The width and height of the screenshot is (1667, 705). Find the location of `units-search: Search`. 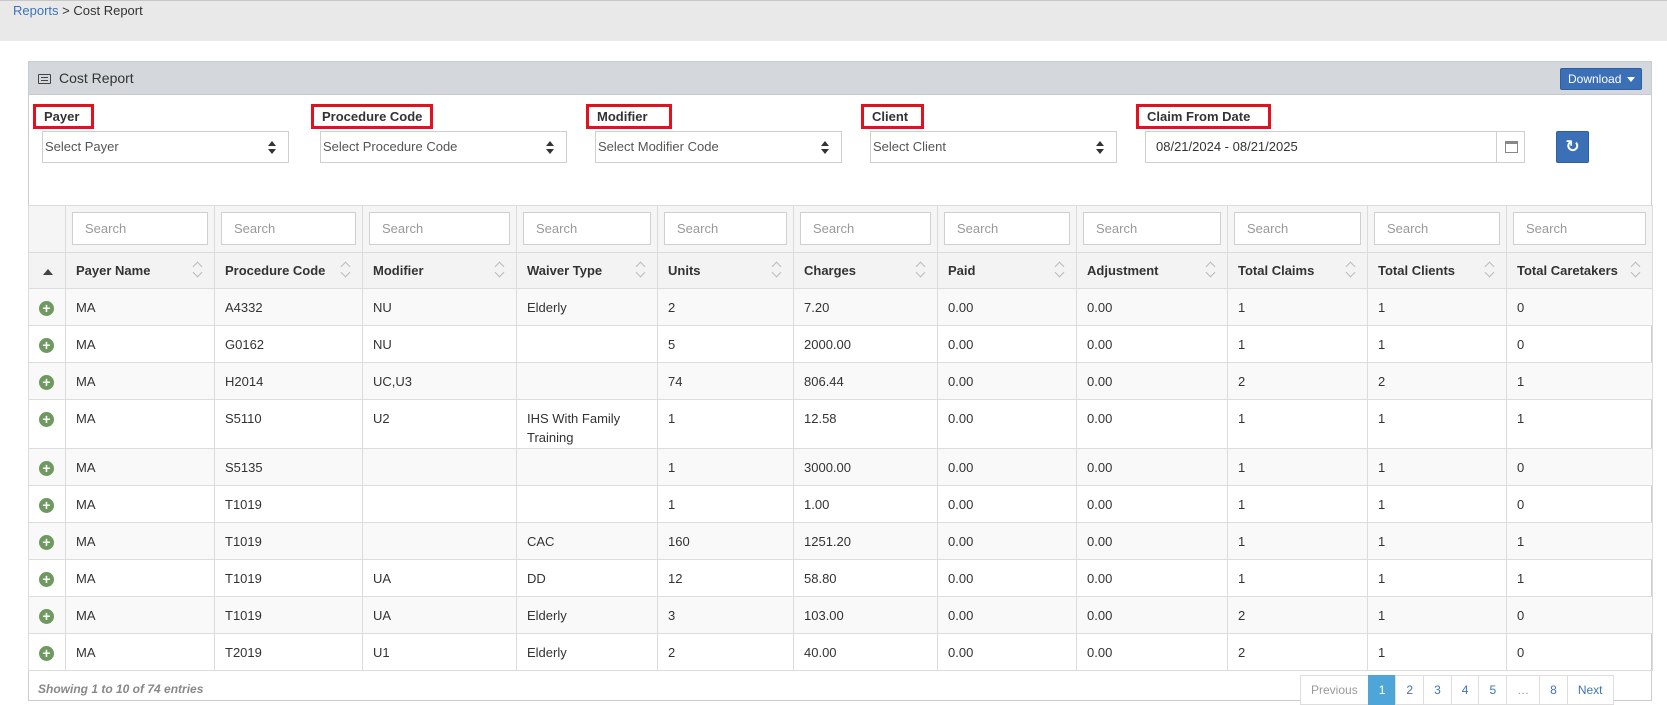

units-search: Search is located at coordinates (725, 228).